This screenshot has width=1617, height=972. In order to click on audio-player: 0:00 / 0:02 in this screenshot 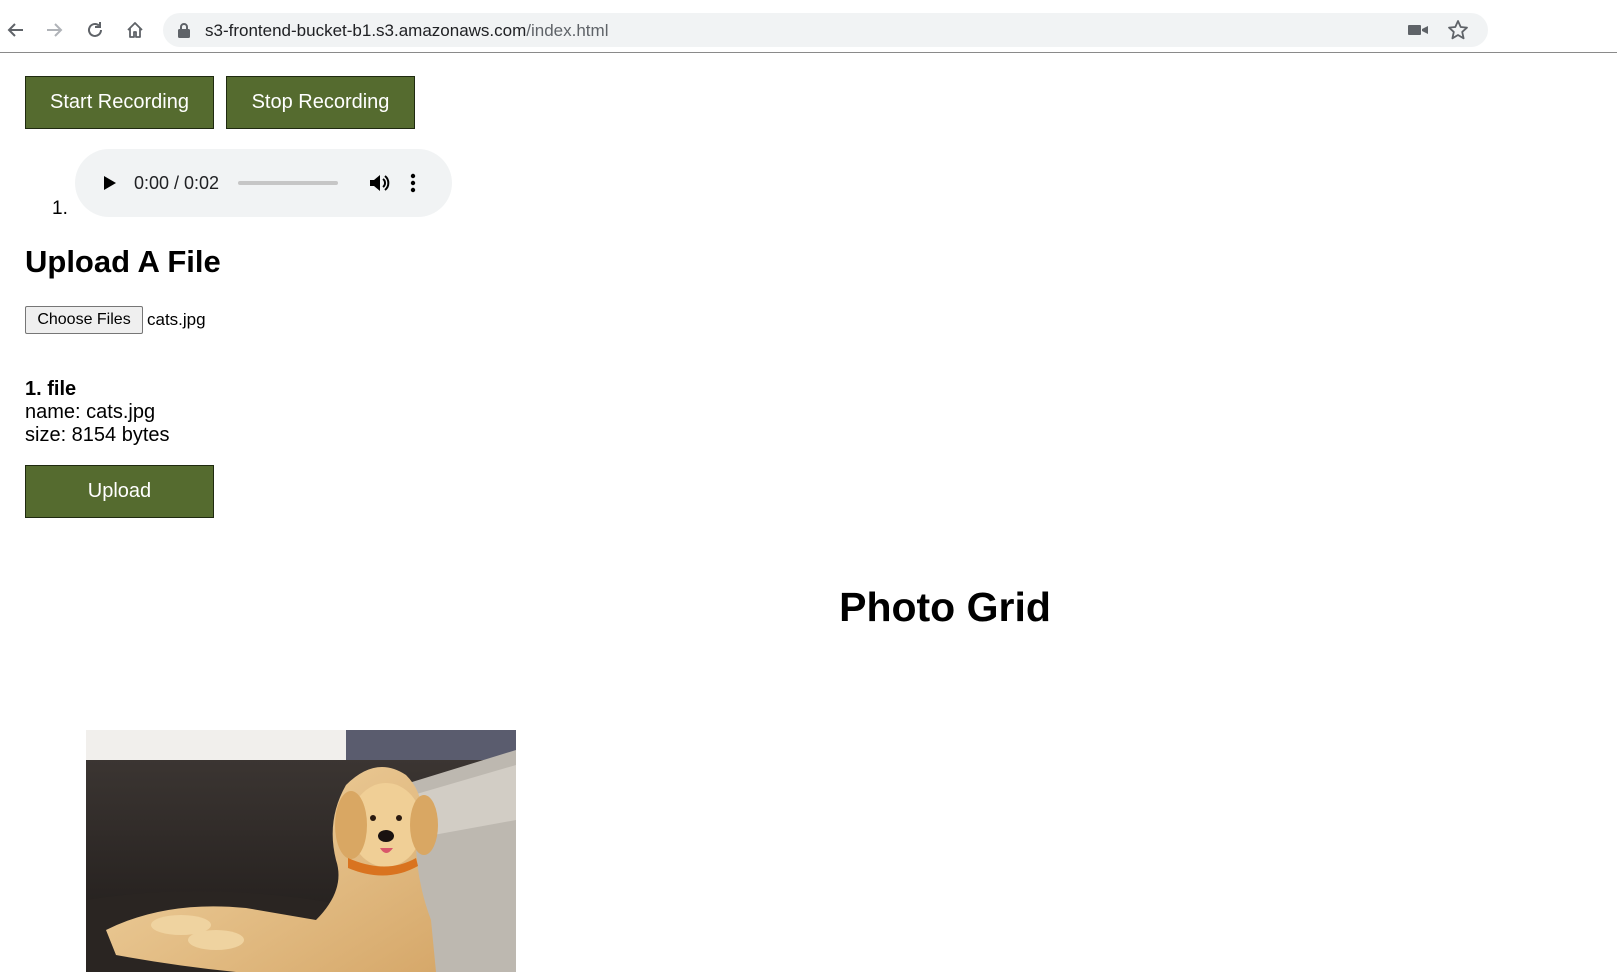, I will do `click(263, 183)`.